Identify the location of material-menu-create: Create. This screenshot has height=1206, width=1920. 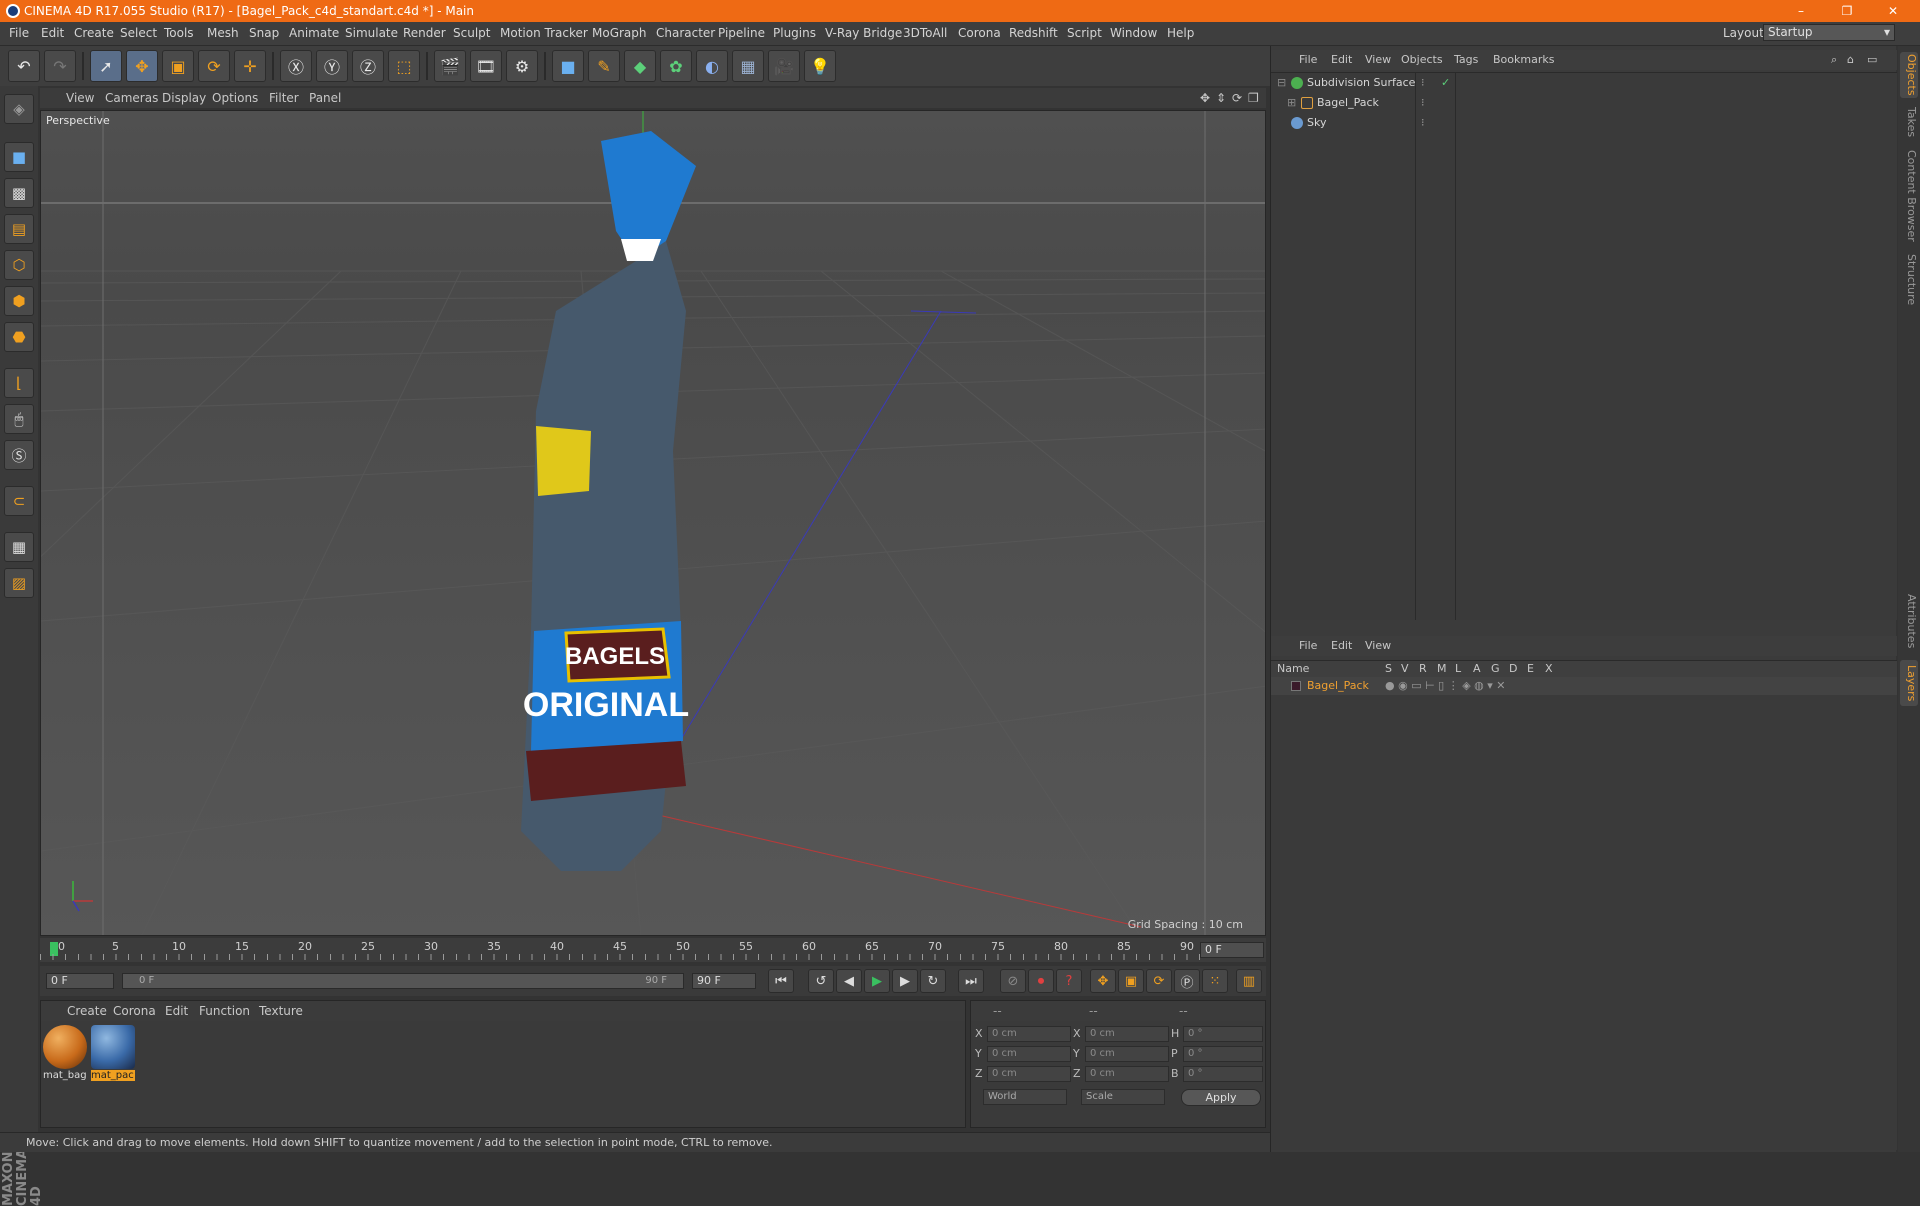
(87, 1011).